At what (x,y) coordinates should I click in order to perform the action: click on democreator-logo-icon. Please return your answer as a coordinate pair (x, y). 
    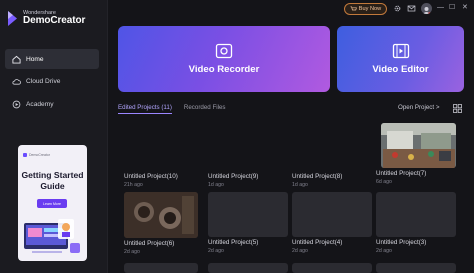
    Looking at the image, I should click on (12, 18).